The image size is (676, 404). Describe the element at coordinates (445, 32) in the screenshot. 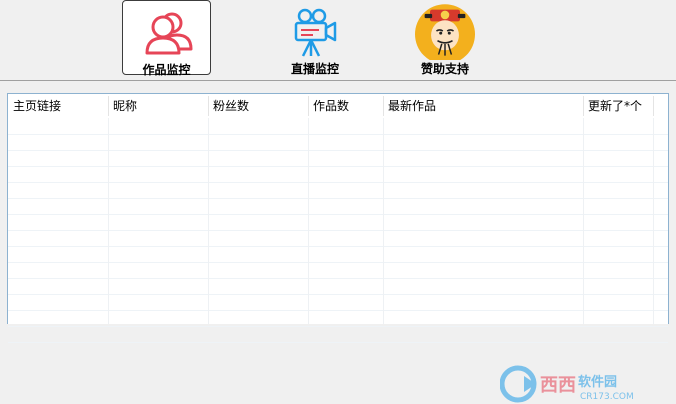

I see `god-of-wealth-icon` at that location.